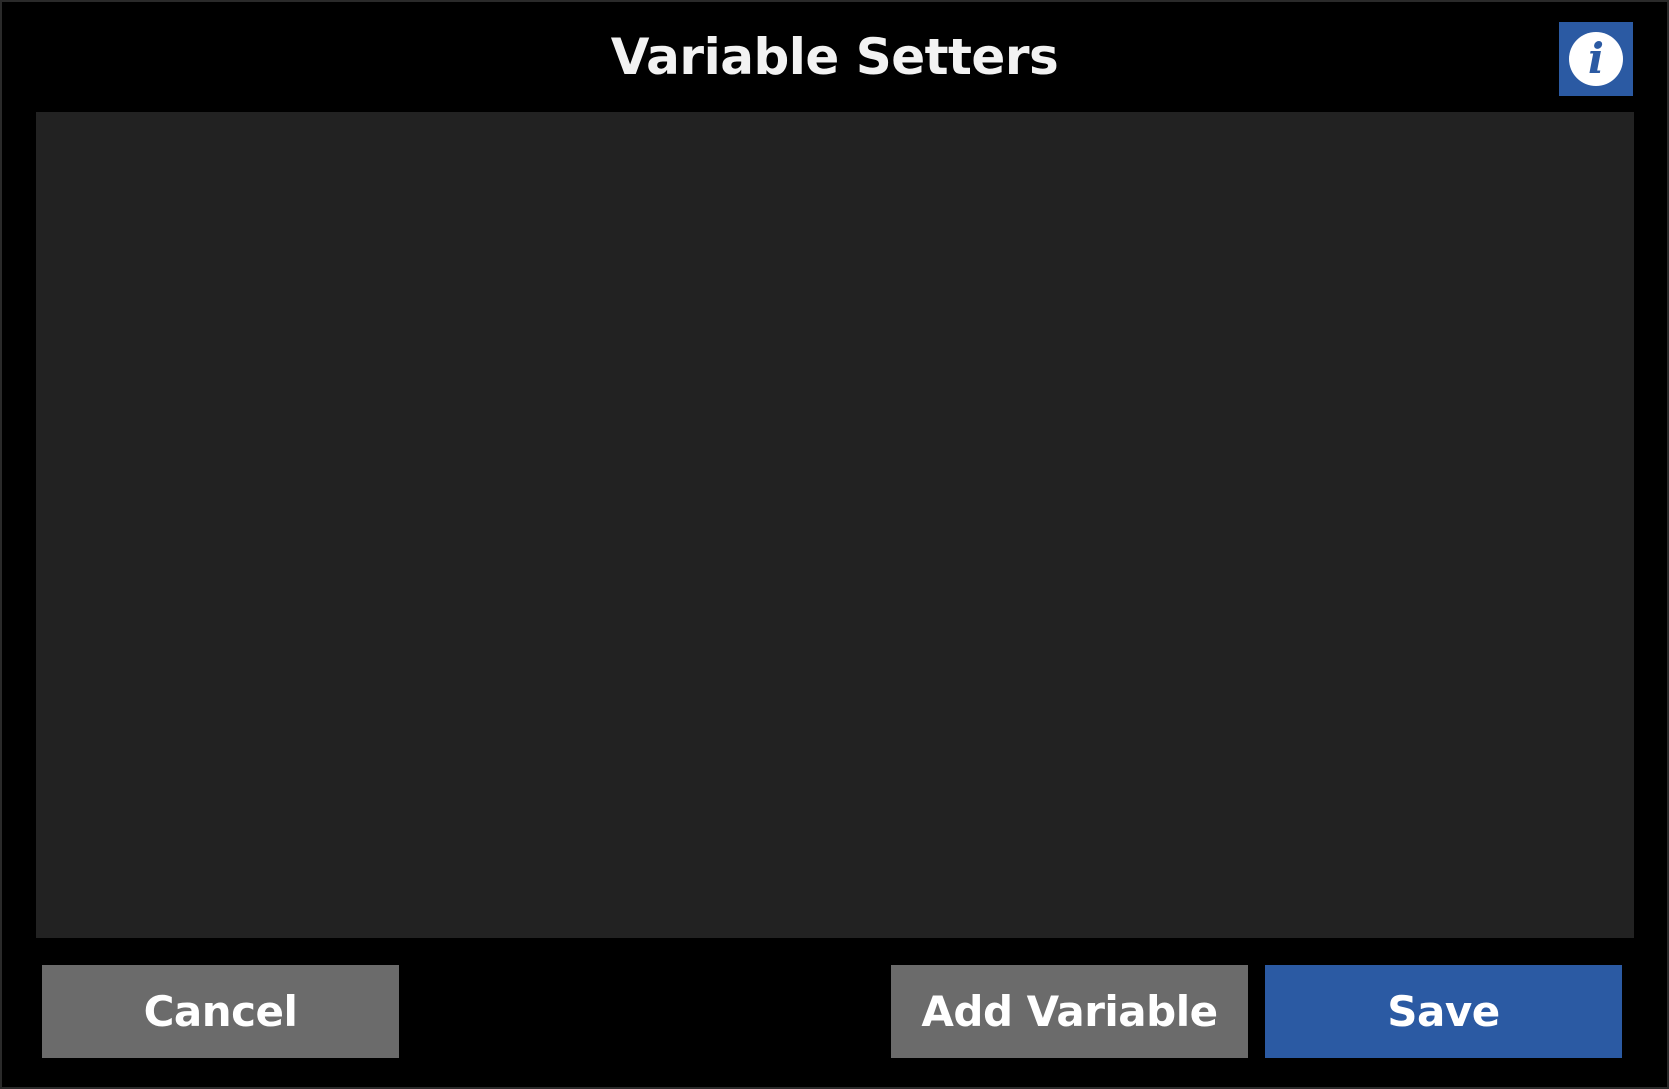 The image size is (1669, 1089). I want to click on cancel-button: Cancel, so click(220, 1011).